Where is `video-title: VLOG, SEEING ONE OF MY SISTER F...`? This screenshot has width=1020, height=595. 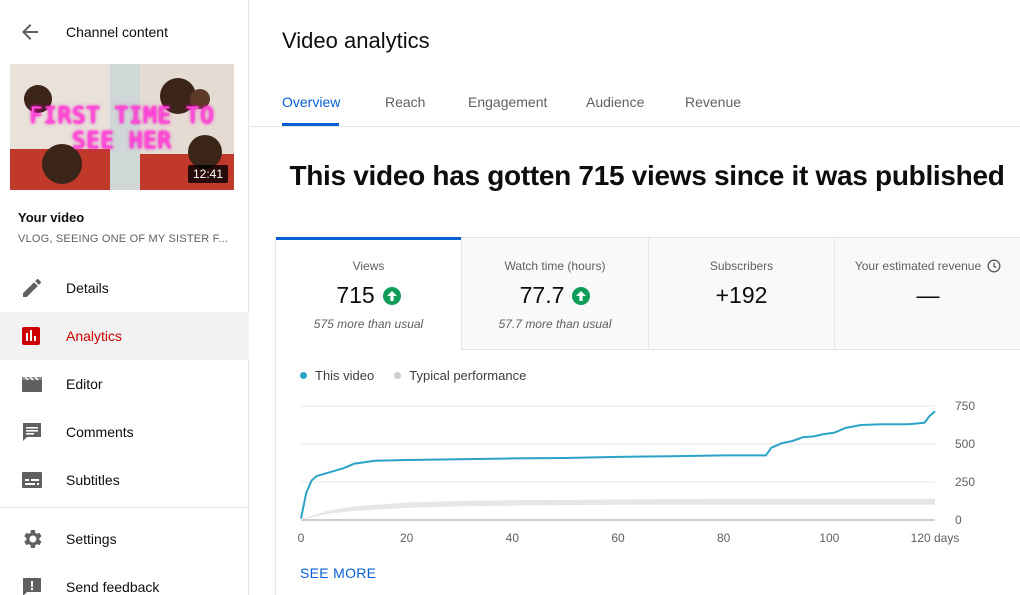 video-title: VLOG, SEEING ONE OF MY SISTER F... is located at coordinates (123, 239).